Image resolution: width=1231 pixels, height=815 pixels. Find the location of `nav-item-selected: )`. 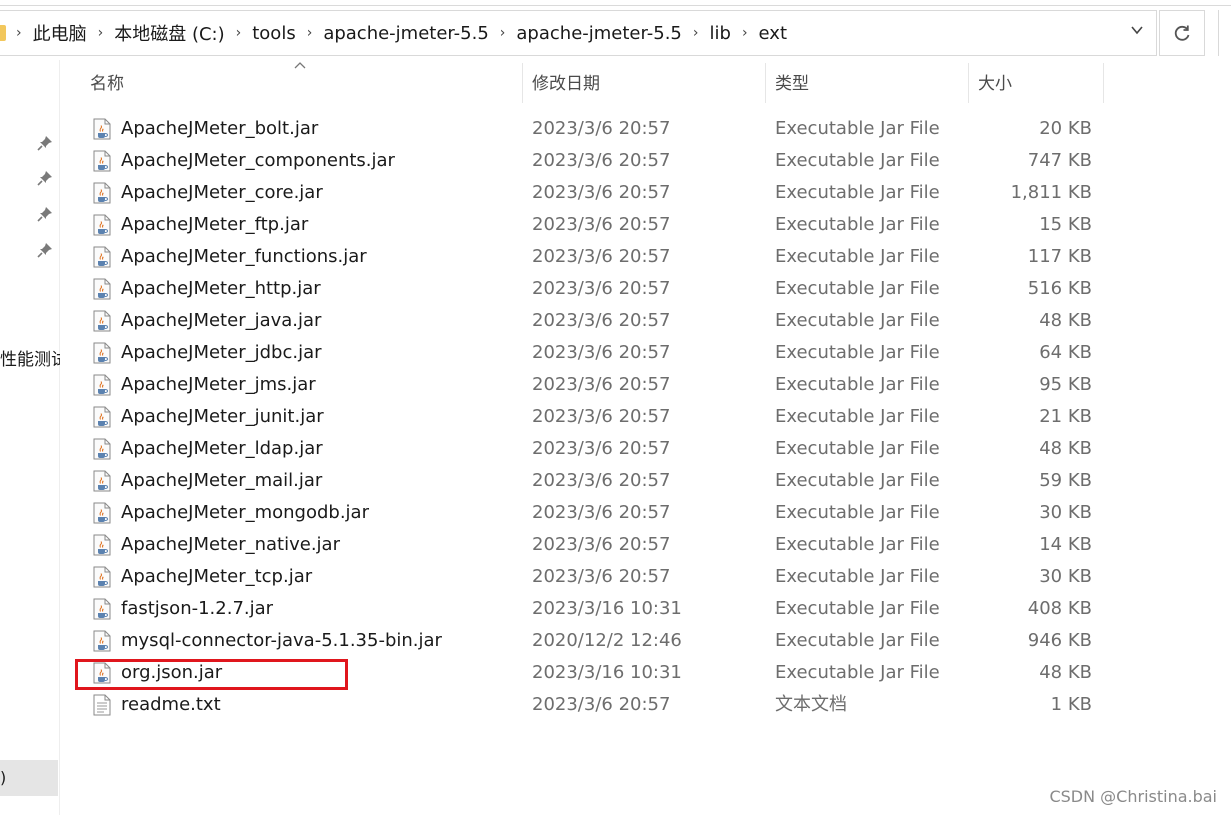

nav-item-selected: ) is located at coordinates (29, 778).